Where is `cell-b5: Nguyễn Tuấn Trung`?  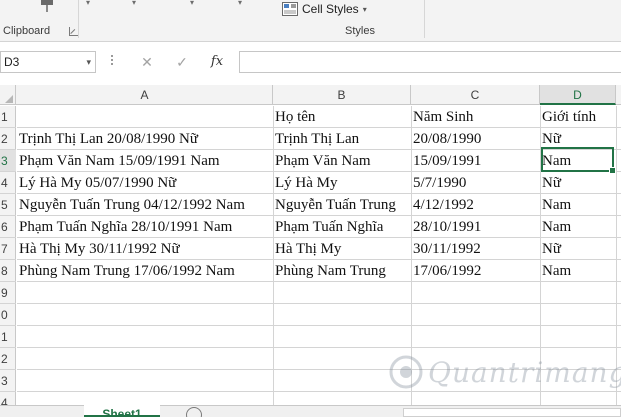 cell-b5: Nguyễn Tuấn Trung is located at coordinates (334, 205).